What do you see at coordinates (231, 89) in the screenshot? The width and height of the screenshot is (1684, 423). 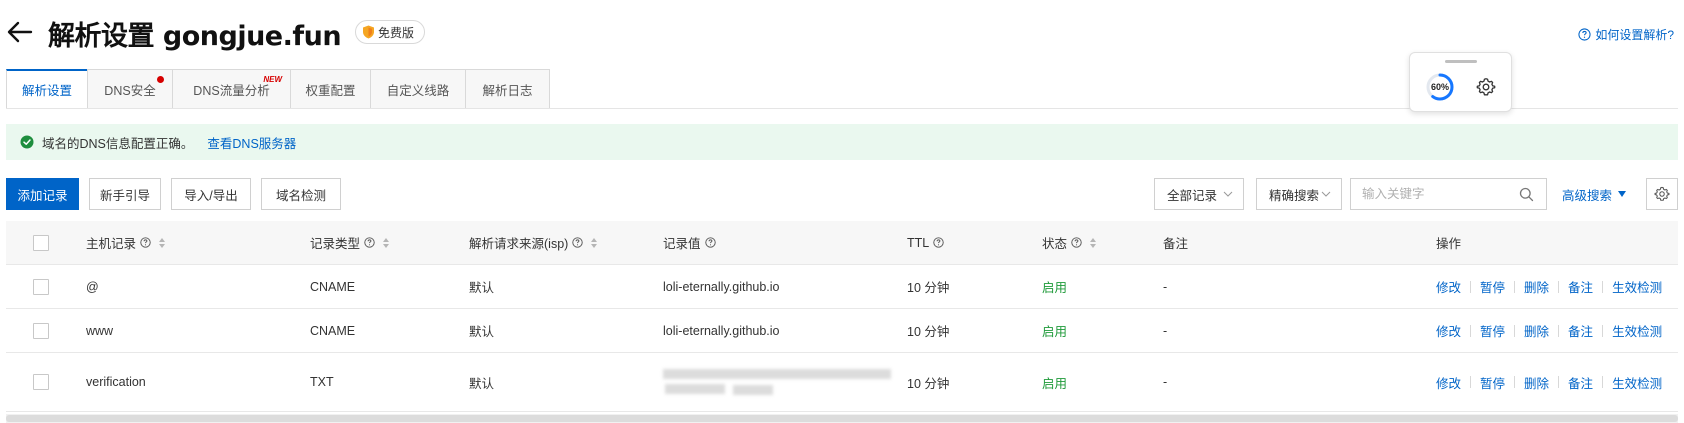 I see `tab-dns-traffic-analysis: DNS流量分析 NEW` at bounding box center [231, 89].